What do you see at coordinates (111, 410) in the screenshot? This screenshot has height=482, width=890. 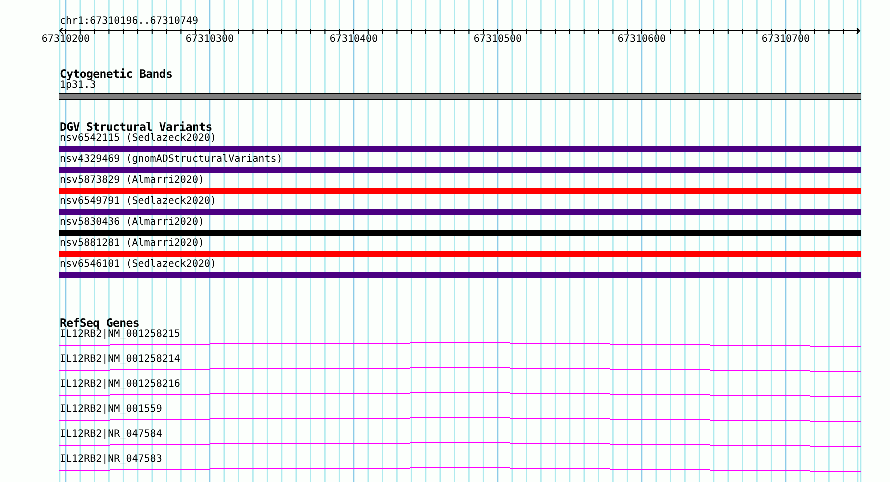 I see `gene-label: IL12RB2|NM_001559` at bounding box center [111, 410].